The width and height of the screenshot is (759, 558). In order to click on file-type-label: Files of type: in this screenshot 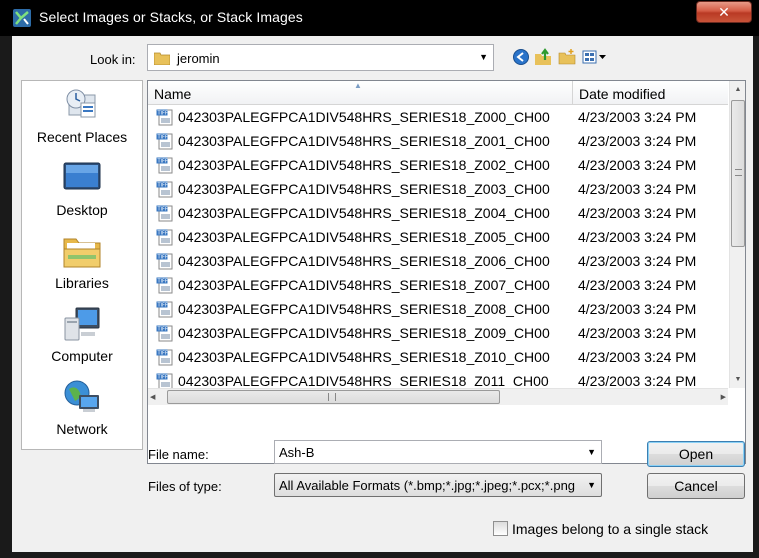, I will do `click(185, 486)`.